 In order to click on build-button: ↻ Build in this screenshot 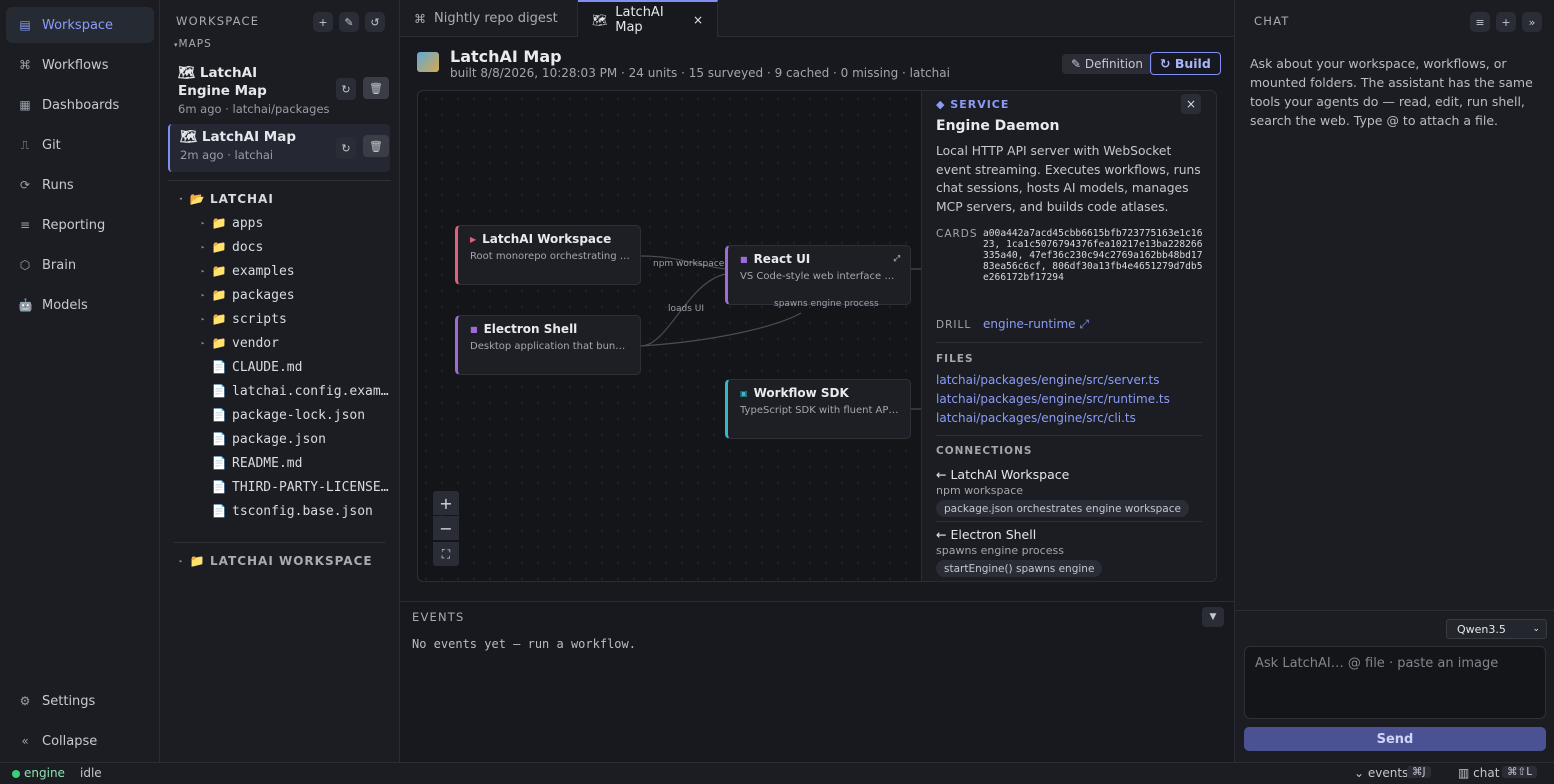, I will do `click(1185, 63)`.